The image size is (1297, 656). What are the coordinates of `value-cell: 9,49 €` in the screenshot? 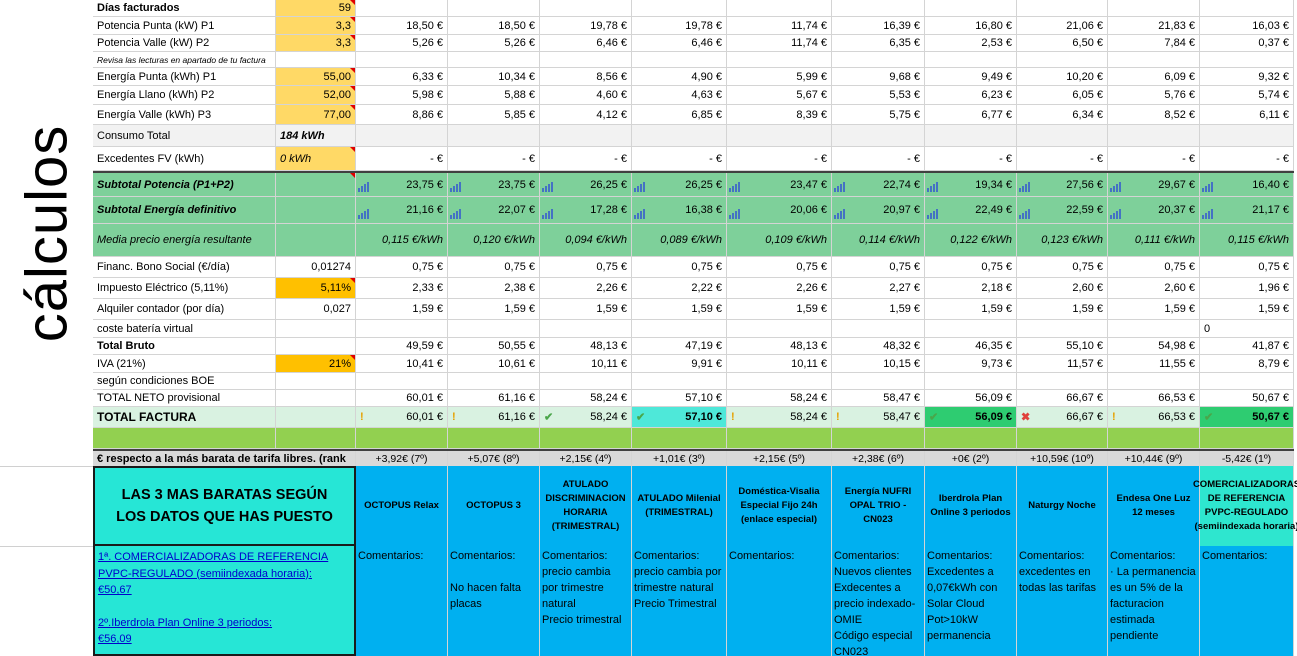 It's located at (971, 76).